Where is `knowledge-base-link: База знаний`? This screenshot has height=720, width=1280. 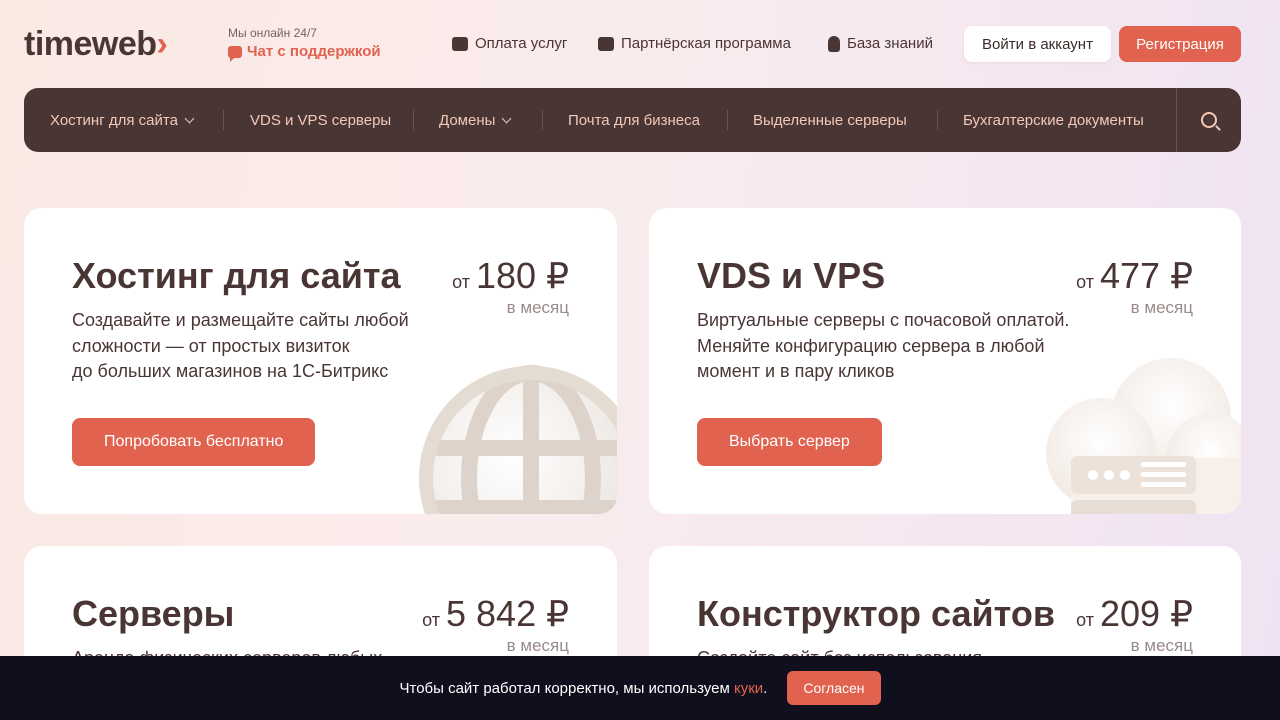
knowledge-base-link: База знаний is located at coordinates (880, 43).